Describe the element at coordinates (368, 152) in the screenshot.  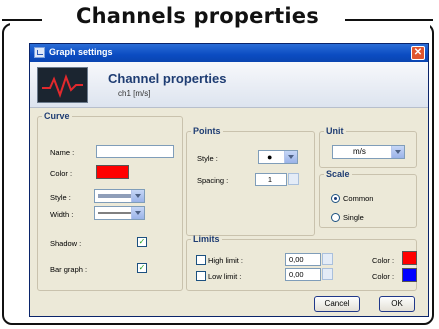
I see `unit-select: m/s` at that location.